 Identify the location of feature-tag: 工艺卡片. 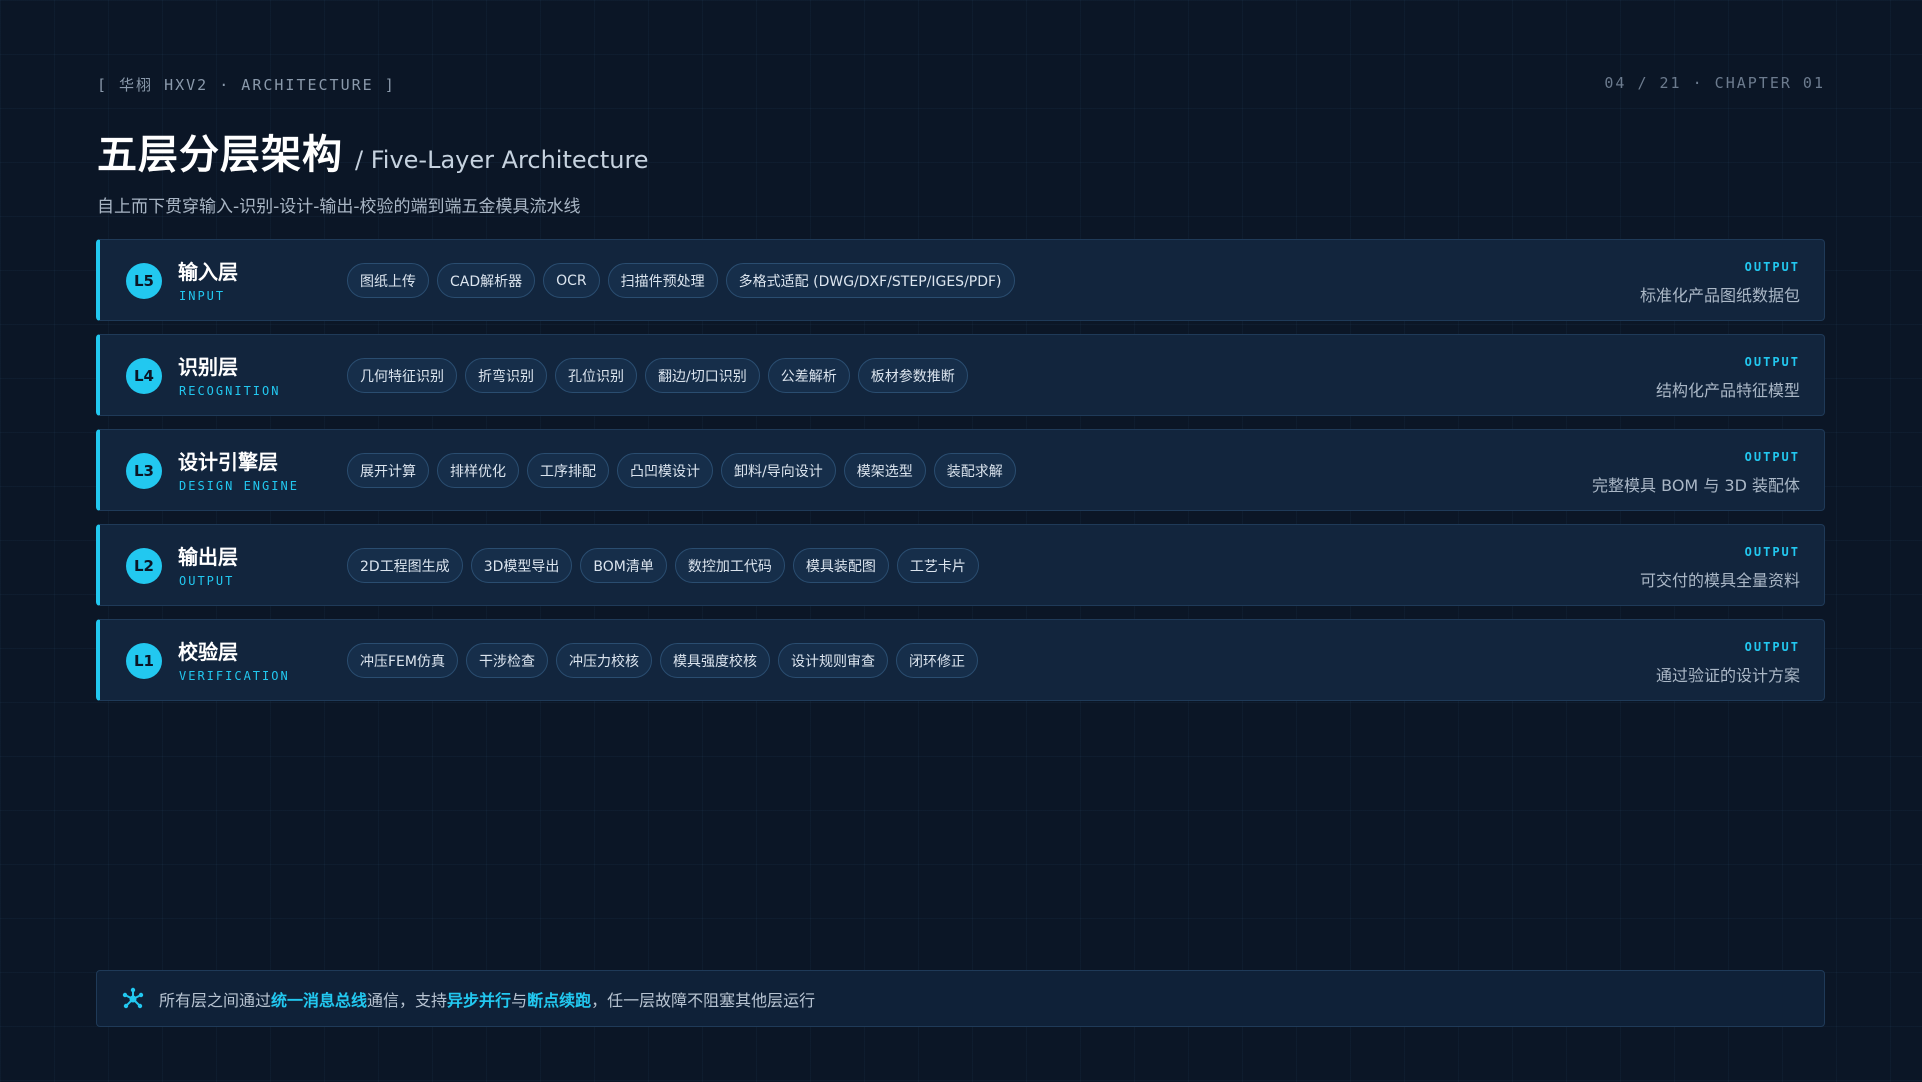
(937, 565).